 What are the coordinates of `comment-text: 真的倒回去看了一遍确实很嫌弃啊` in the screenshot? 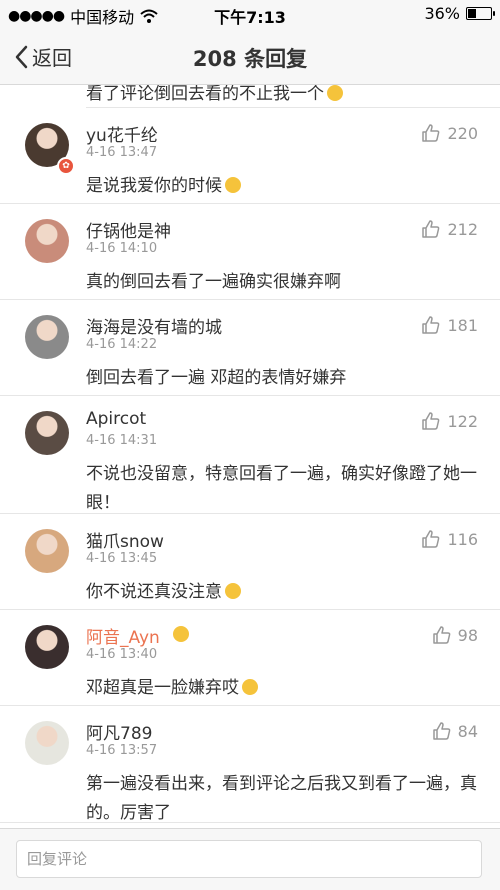 It's located at (213, 282).